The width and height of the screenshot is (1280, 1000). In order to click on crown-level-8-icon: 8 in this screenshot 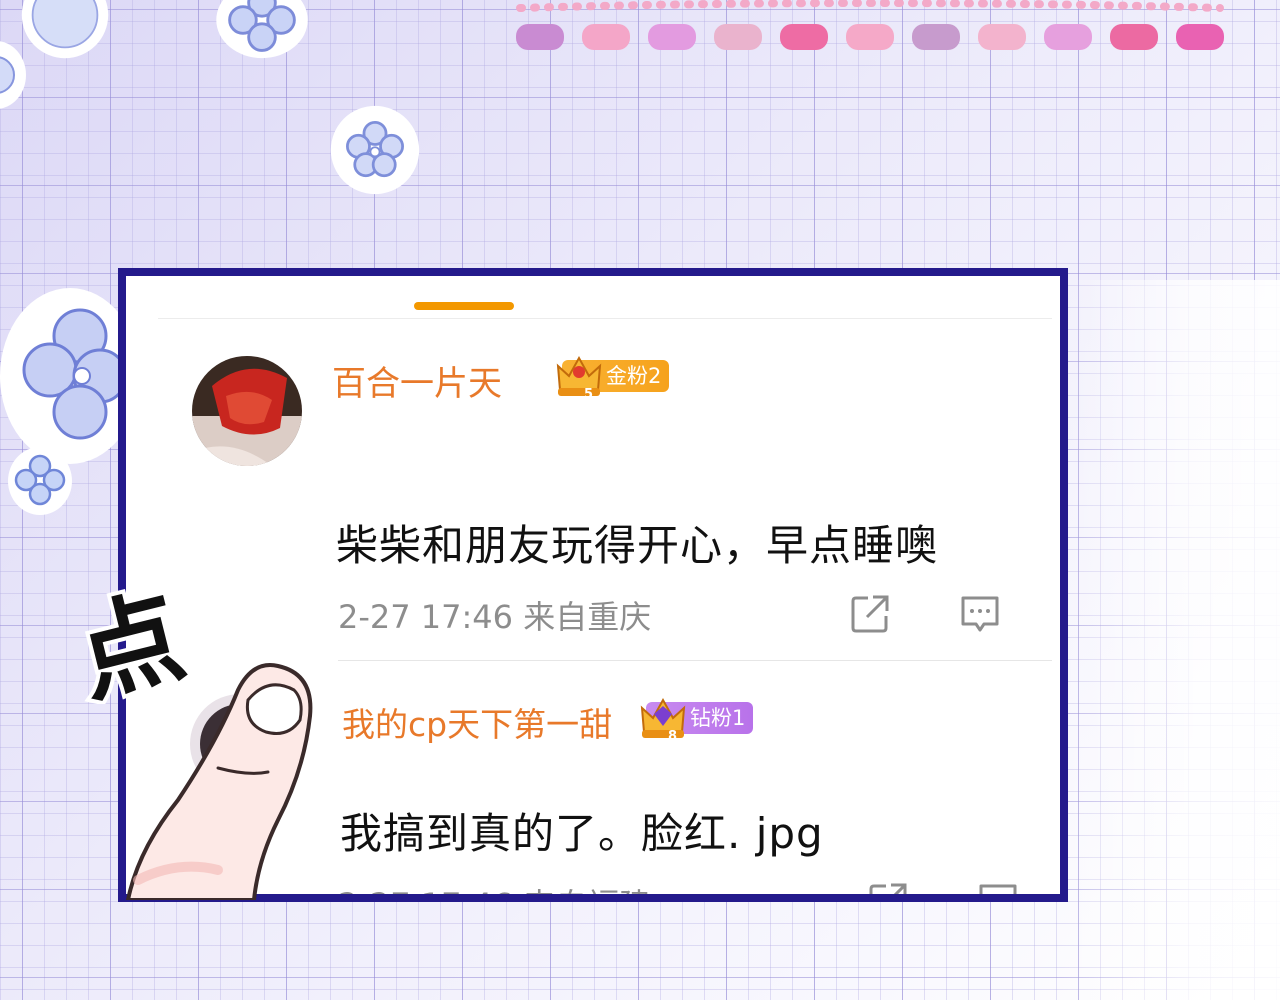, I will do `click(663, 719)`.